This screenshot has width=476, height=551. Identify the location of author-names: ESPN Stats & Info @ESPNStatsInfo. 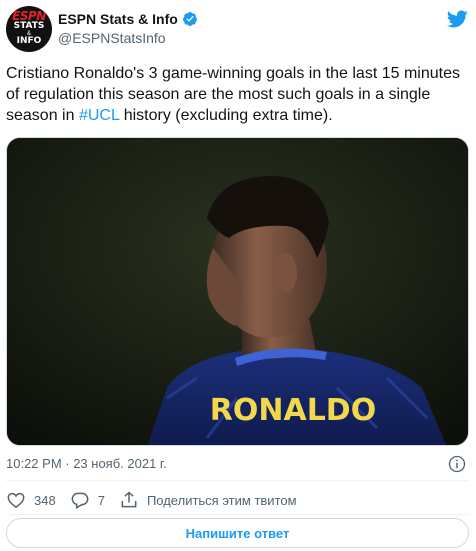
(128, 28).